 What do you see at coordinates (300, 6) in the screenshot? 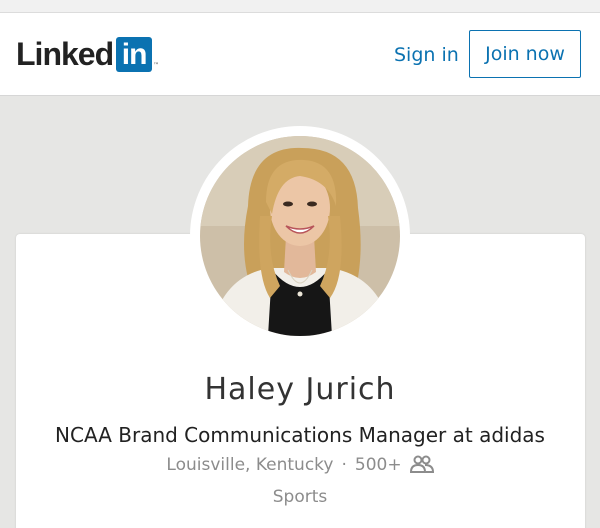
I see `browser-top-strip` at bounding box center [300, 6].